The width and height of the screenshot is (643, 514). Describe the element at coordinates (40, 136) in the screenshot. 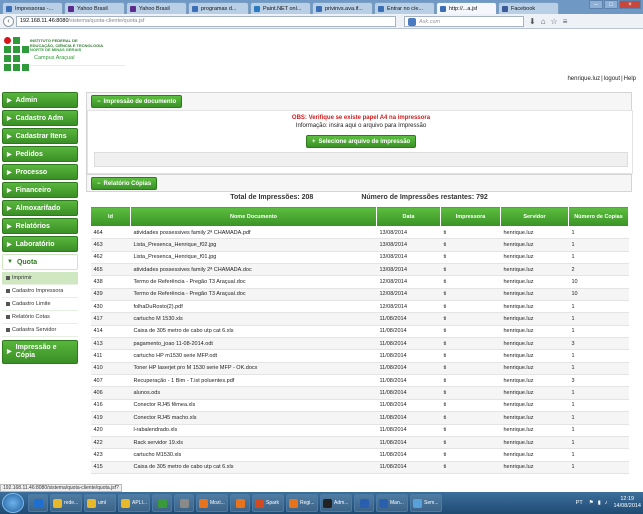

I see `sidebar-item-cadastrar-itens: ▶ Cadastrar Itens` at that location.